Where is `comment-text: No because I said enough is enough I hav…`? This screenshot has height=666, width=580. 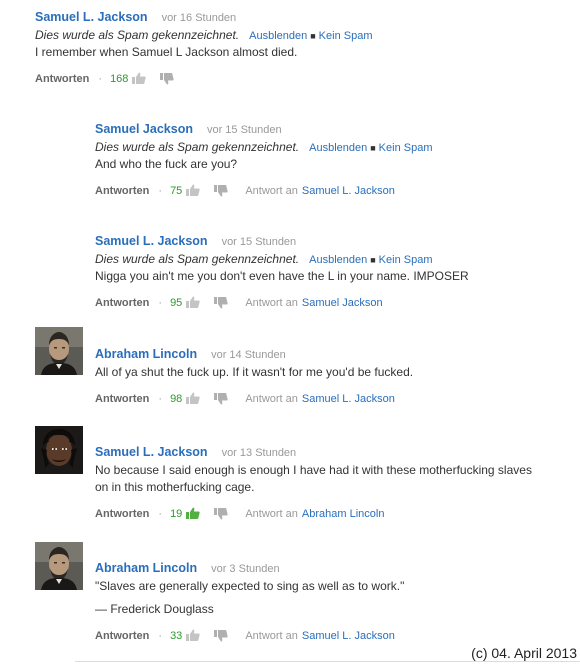
comment-text: No because I said enough is enough I hav… is located at coordinates (313, 478).